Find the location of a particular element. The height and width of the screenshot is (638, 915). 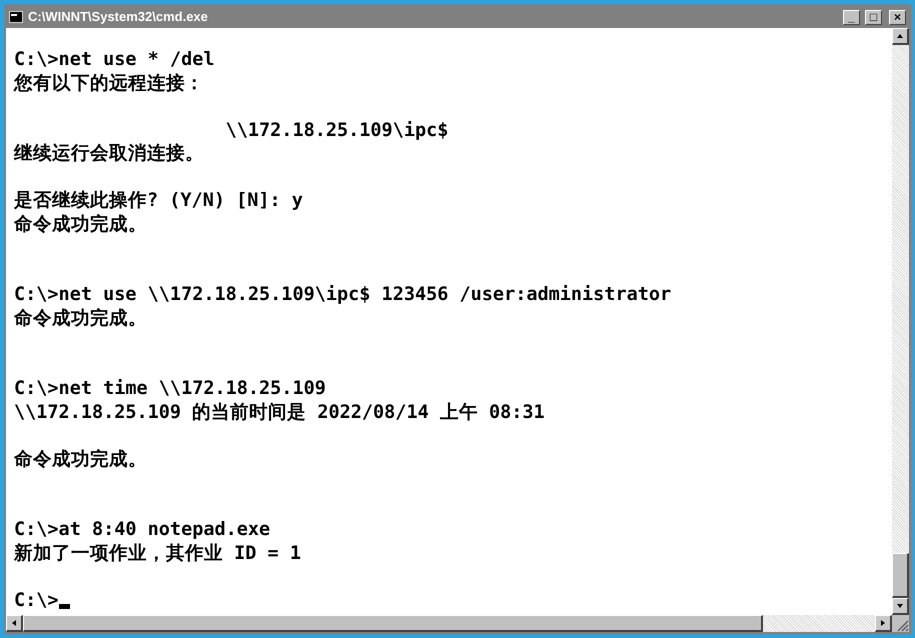

window-title: C:\WINNT\System32\cmd.exe is located at coordinates (118, 17).